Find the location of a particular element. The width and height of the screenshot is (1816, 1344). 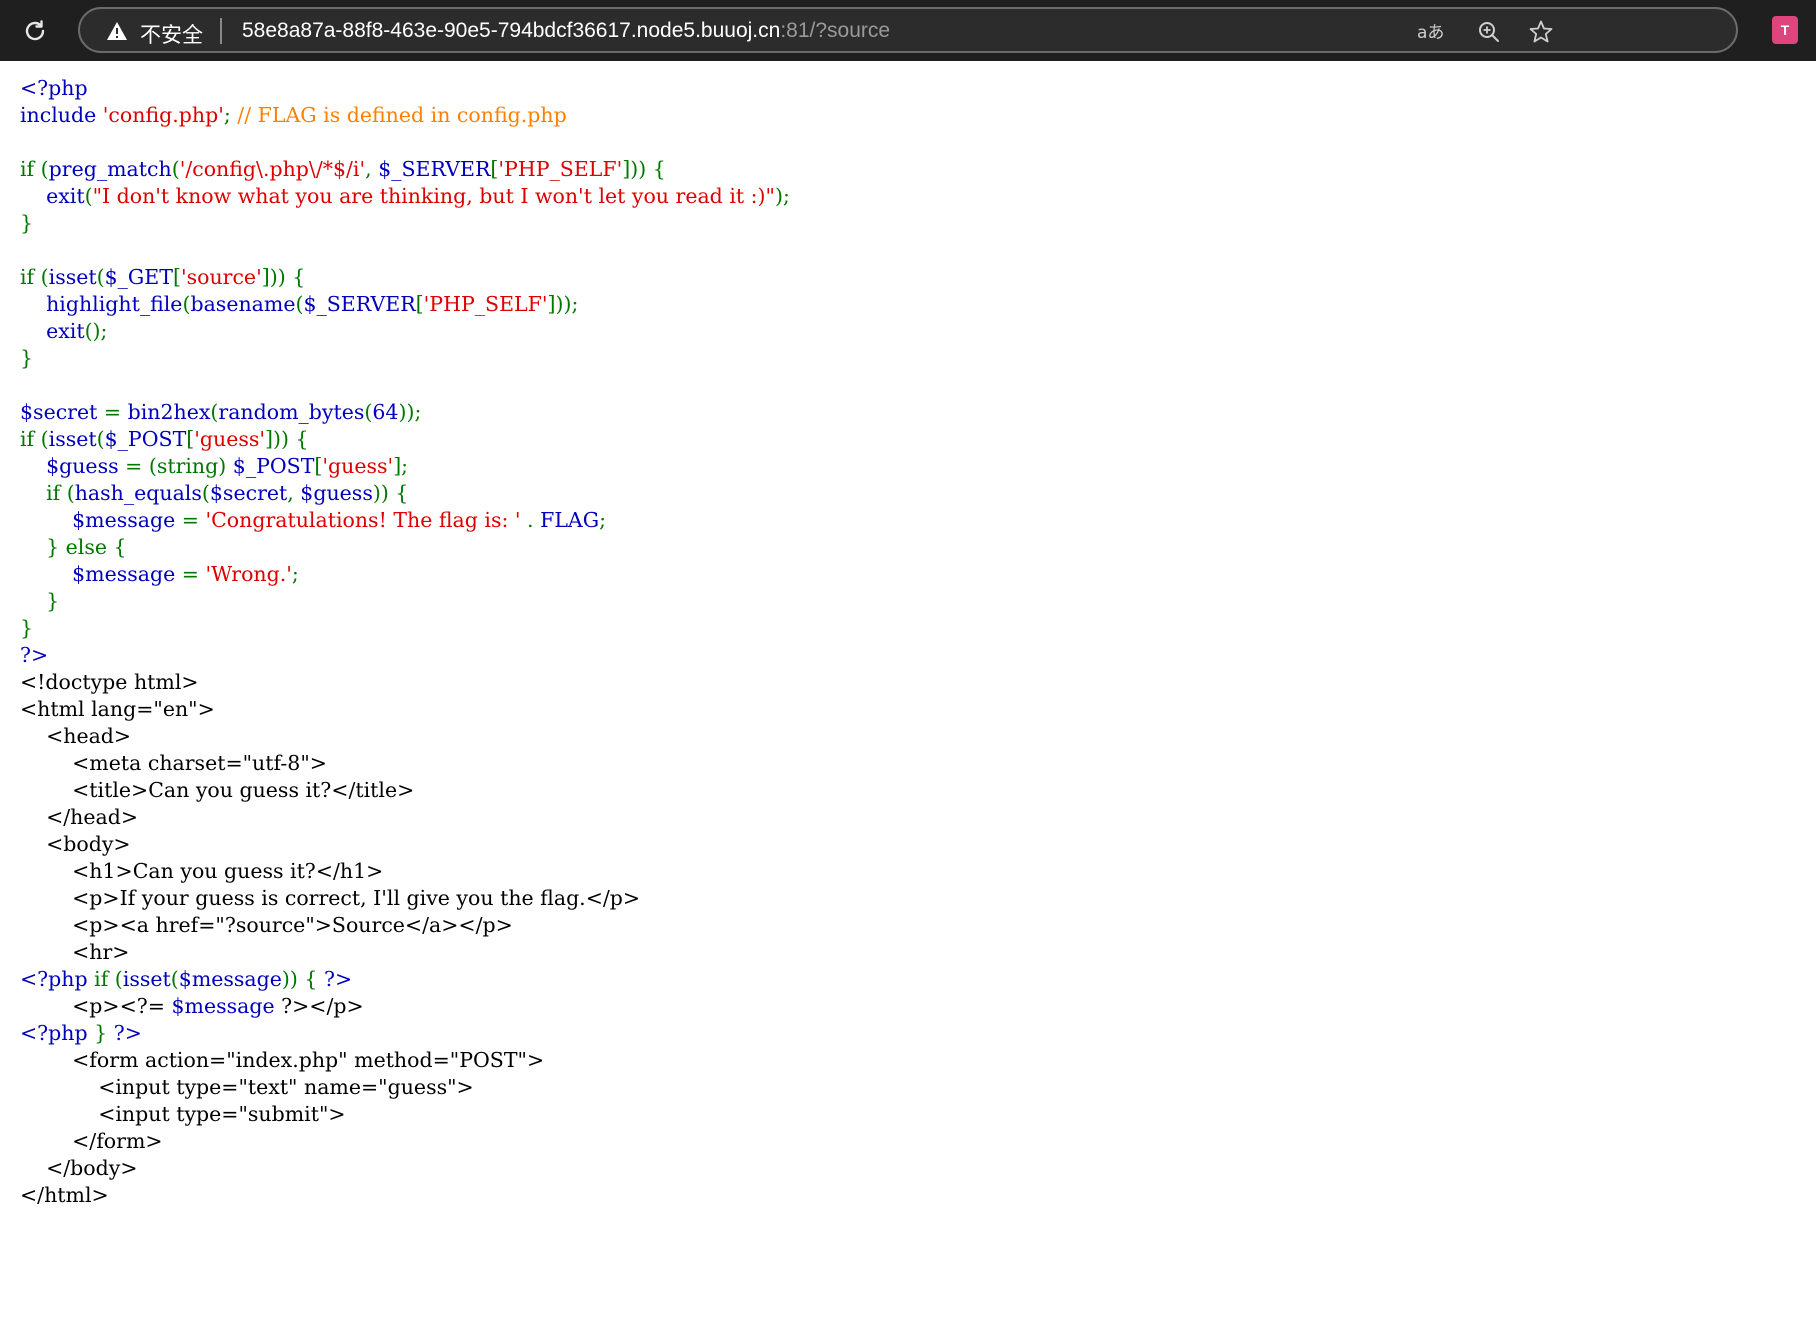

warning-icon is located at coordinates (117, 31).